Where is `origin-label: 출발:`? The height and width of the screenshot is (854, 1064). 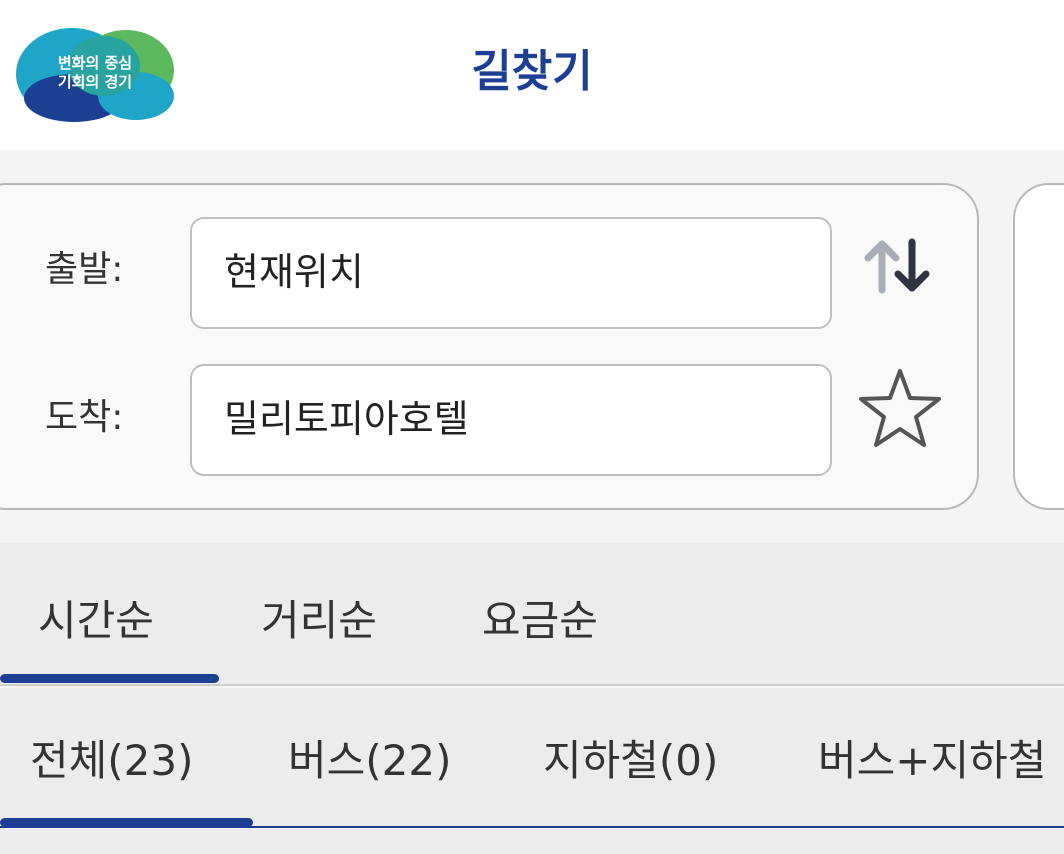 origin-label: 출발: is located at coordinates (84, 269).